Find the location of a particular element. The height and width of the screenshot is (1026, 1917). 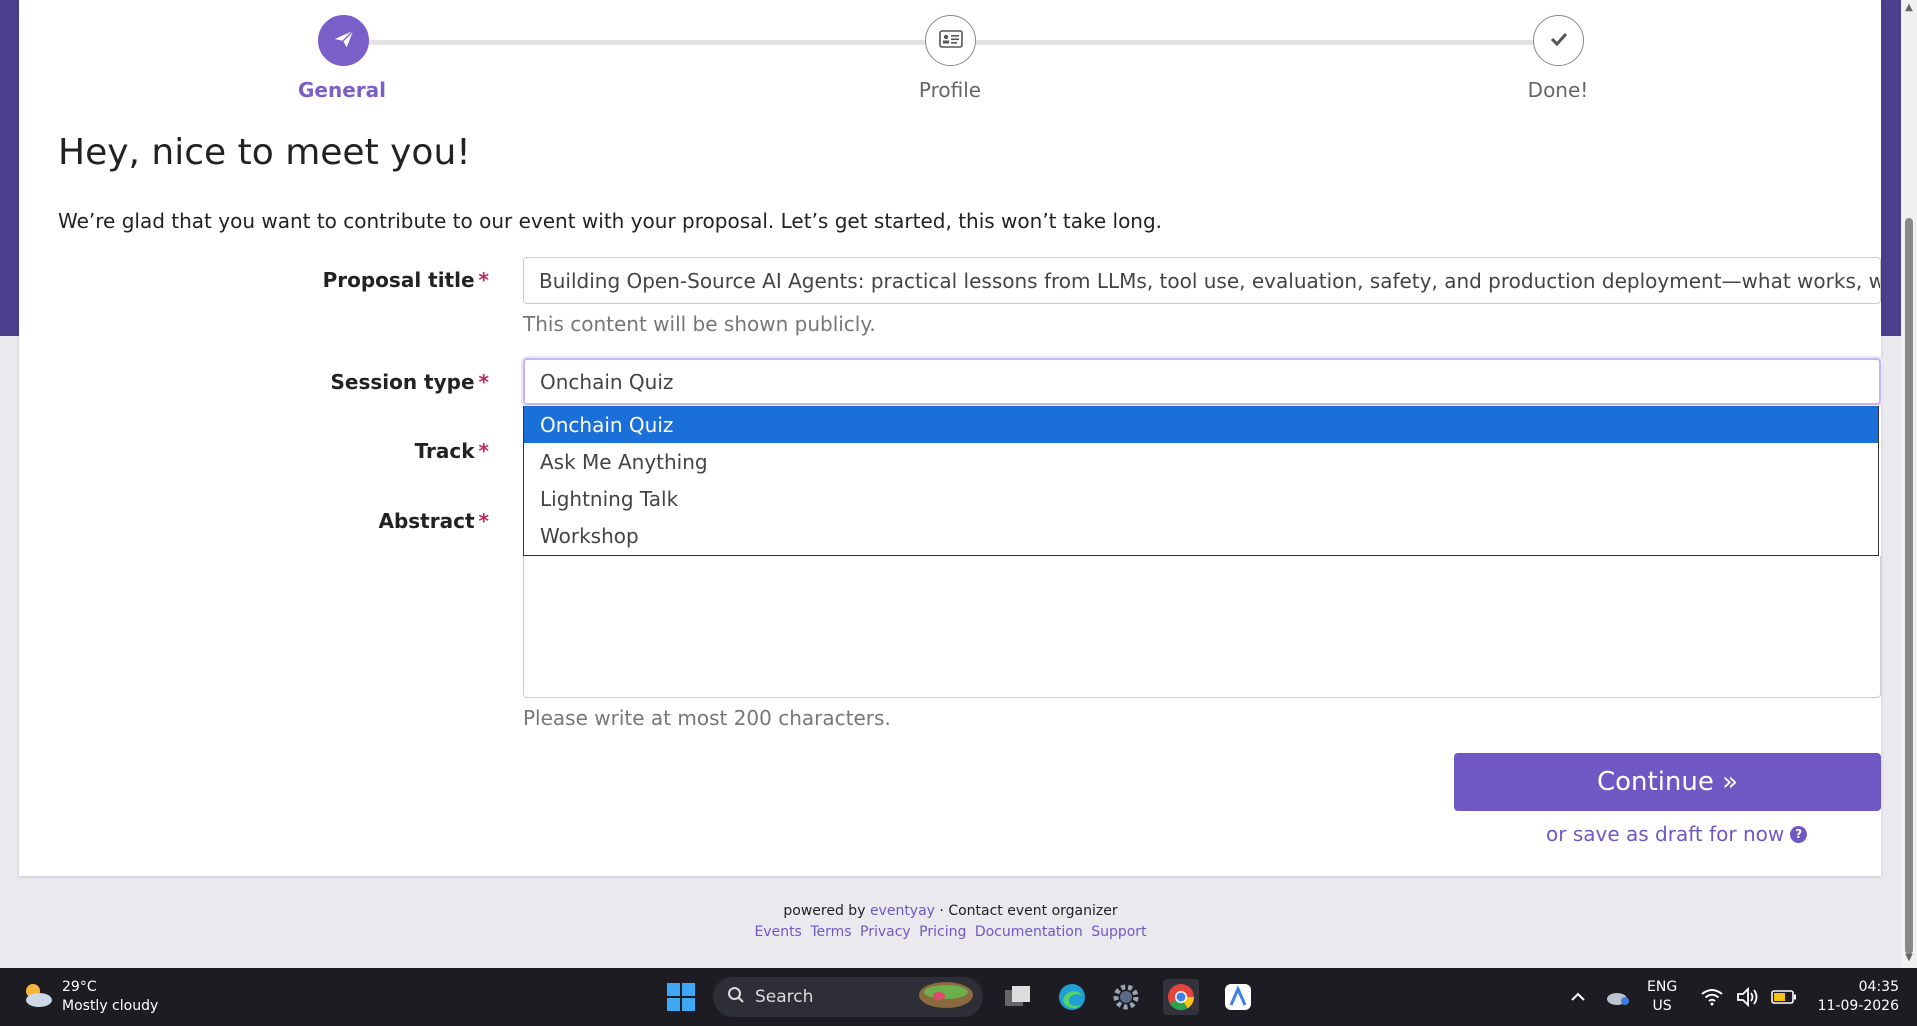

language-region: US is located at coordinates (1662, 1006).